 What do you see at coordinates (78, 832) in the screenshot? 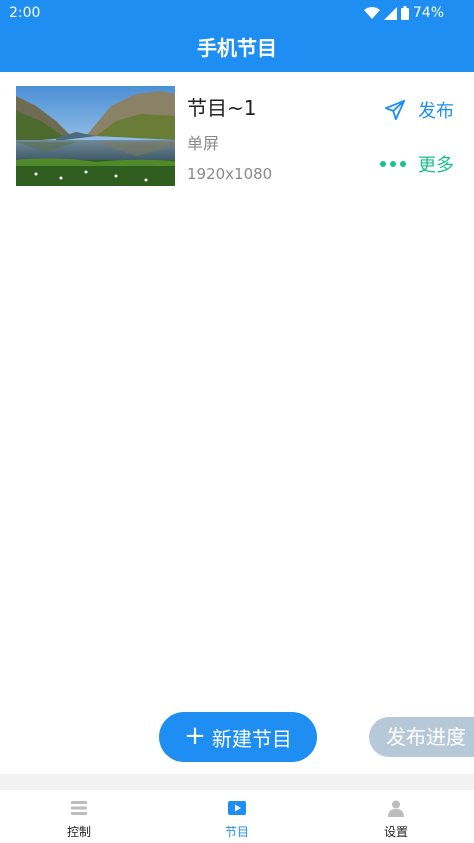
I see `nav-label-control: 控制` at bounding box center [78, 832].